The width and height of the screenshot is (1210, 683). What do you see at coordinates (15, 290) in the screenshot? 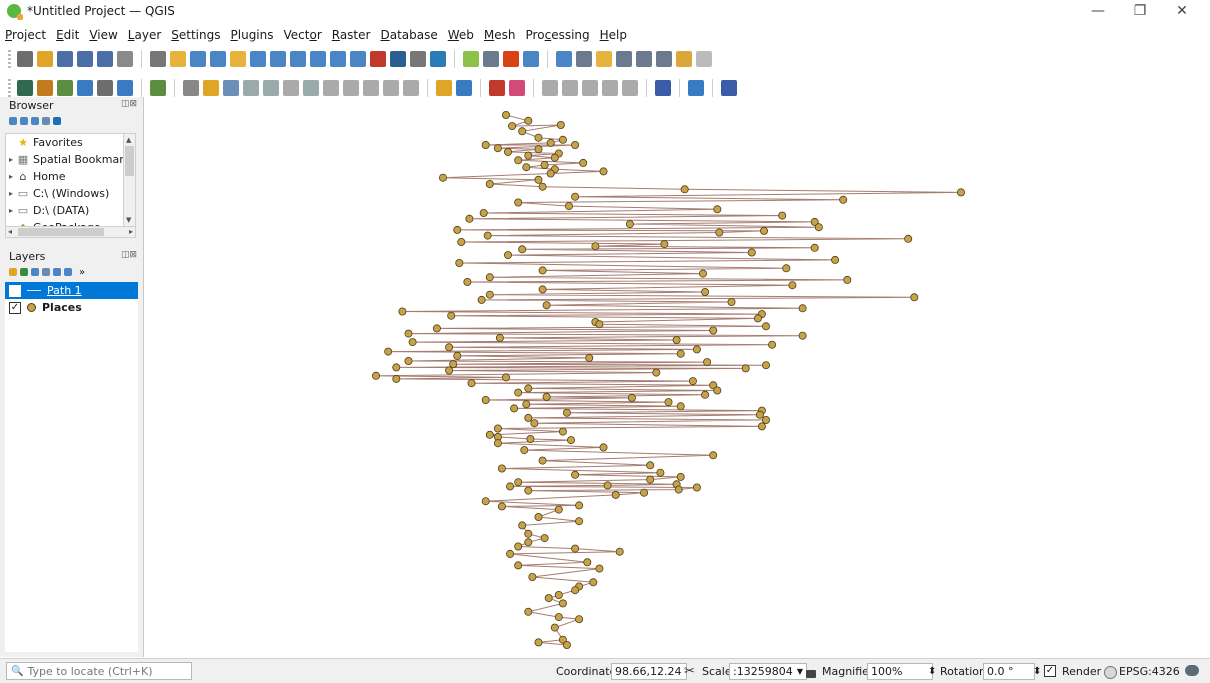
I see `layer-visibility-checkbox: ✓` at bounding box center [15, 290].